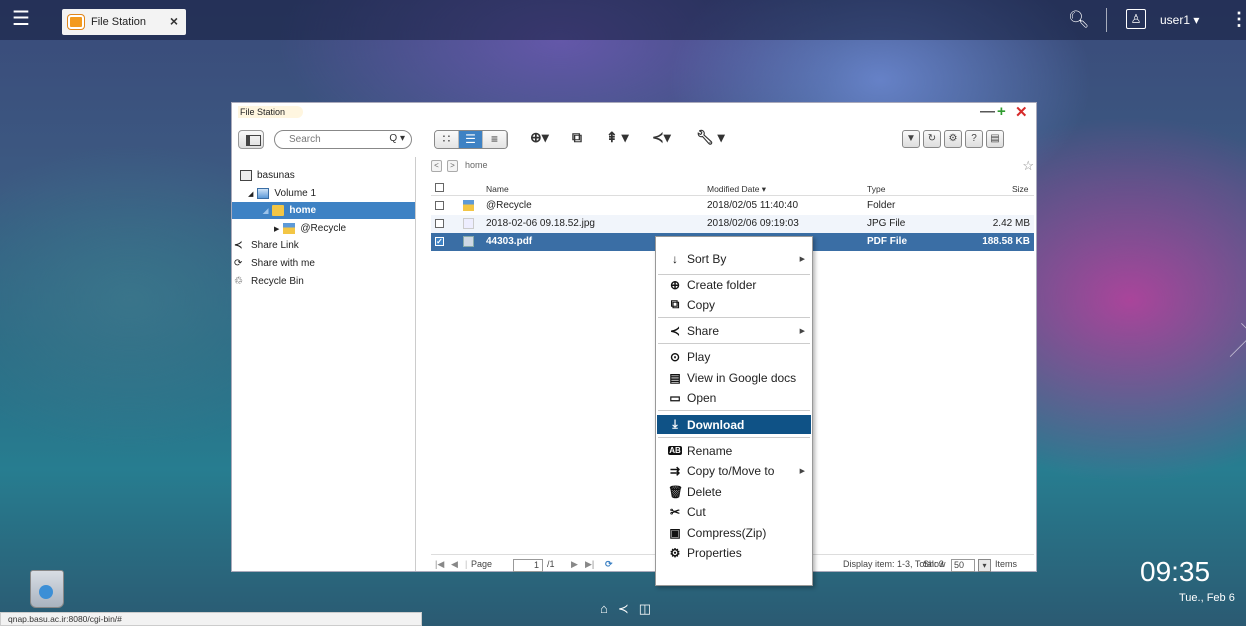 This screenshot has width=1246, height=626. I want to click on tree-item-home: ◢ home, so click(323, 210).